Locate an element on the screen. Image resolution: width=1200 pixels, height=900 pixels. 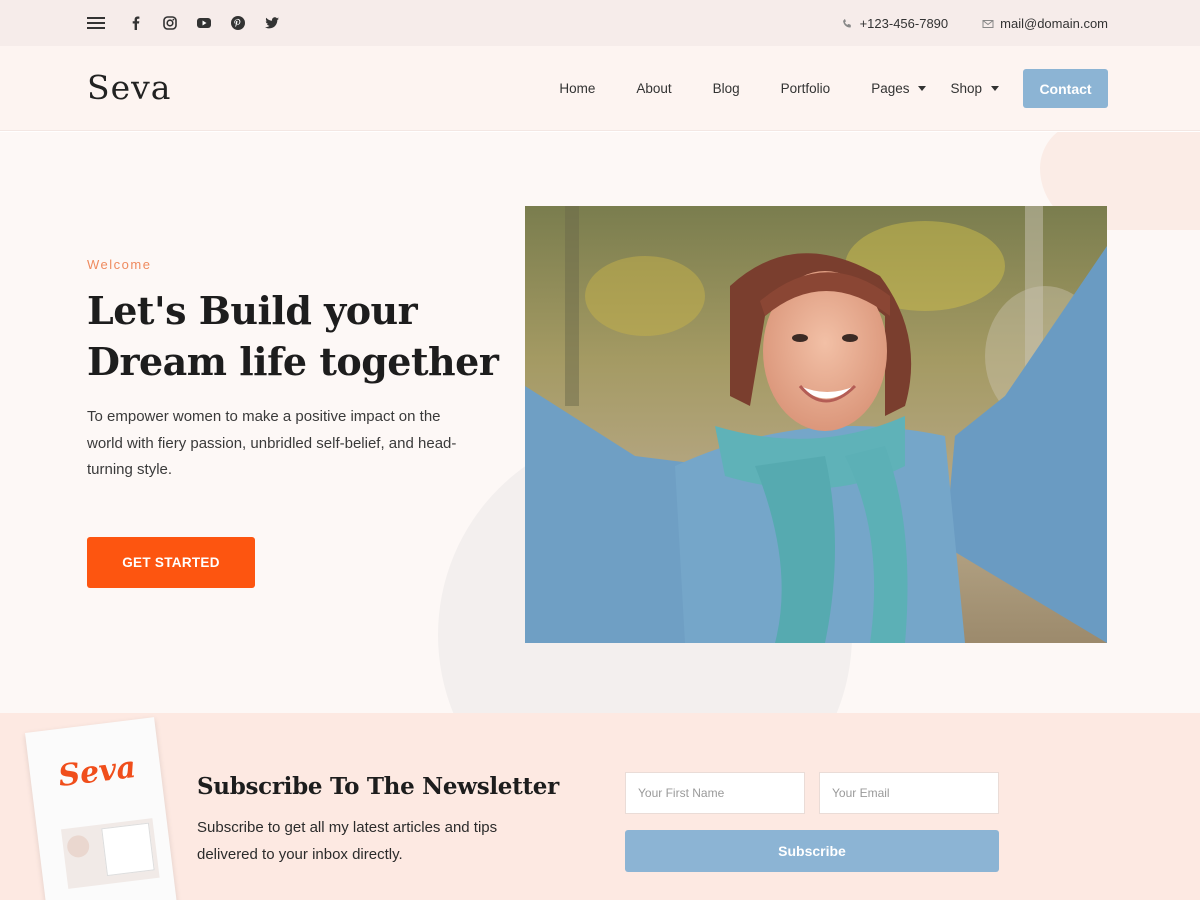
email-address: mail@domain.com is located at coordinates (1054, 23).